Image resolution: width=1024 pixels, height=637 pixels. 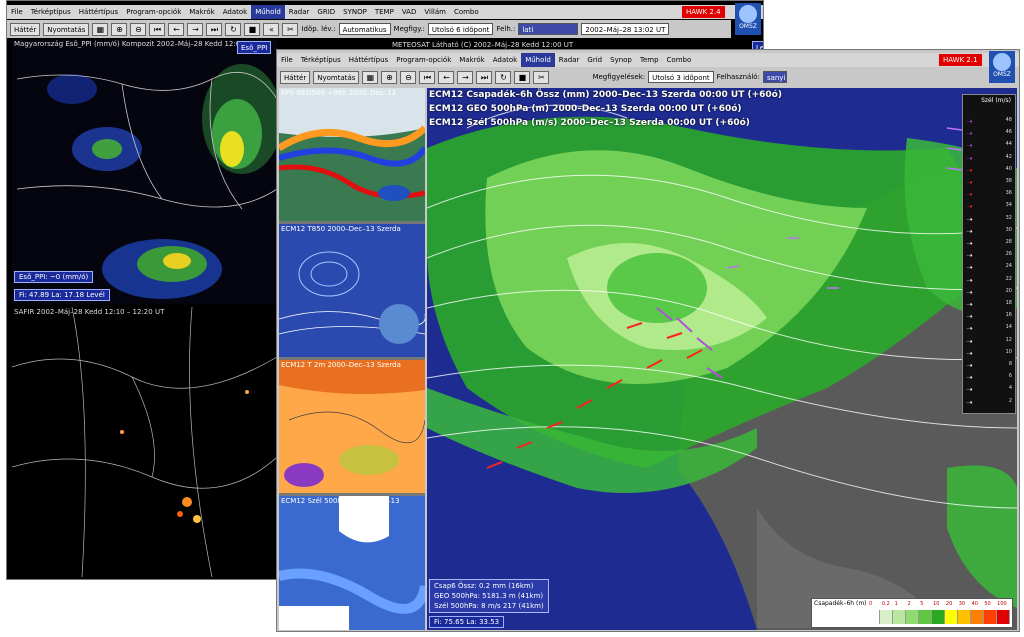 I want to click on menu-temp: TEMP, so click(x=384, y=12).